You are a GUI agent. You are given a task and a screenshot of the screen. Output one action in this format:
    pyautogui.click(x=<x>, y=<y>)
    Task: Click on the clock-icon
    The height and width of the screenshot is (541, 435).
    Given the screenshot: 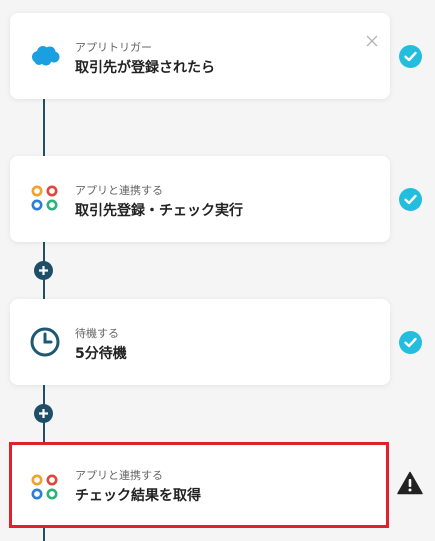 What is the action you would take?
    pyautogui.click(x=45, y=342)
    